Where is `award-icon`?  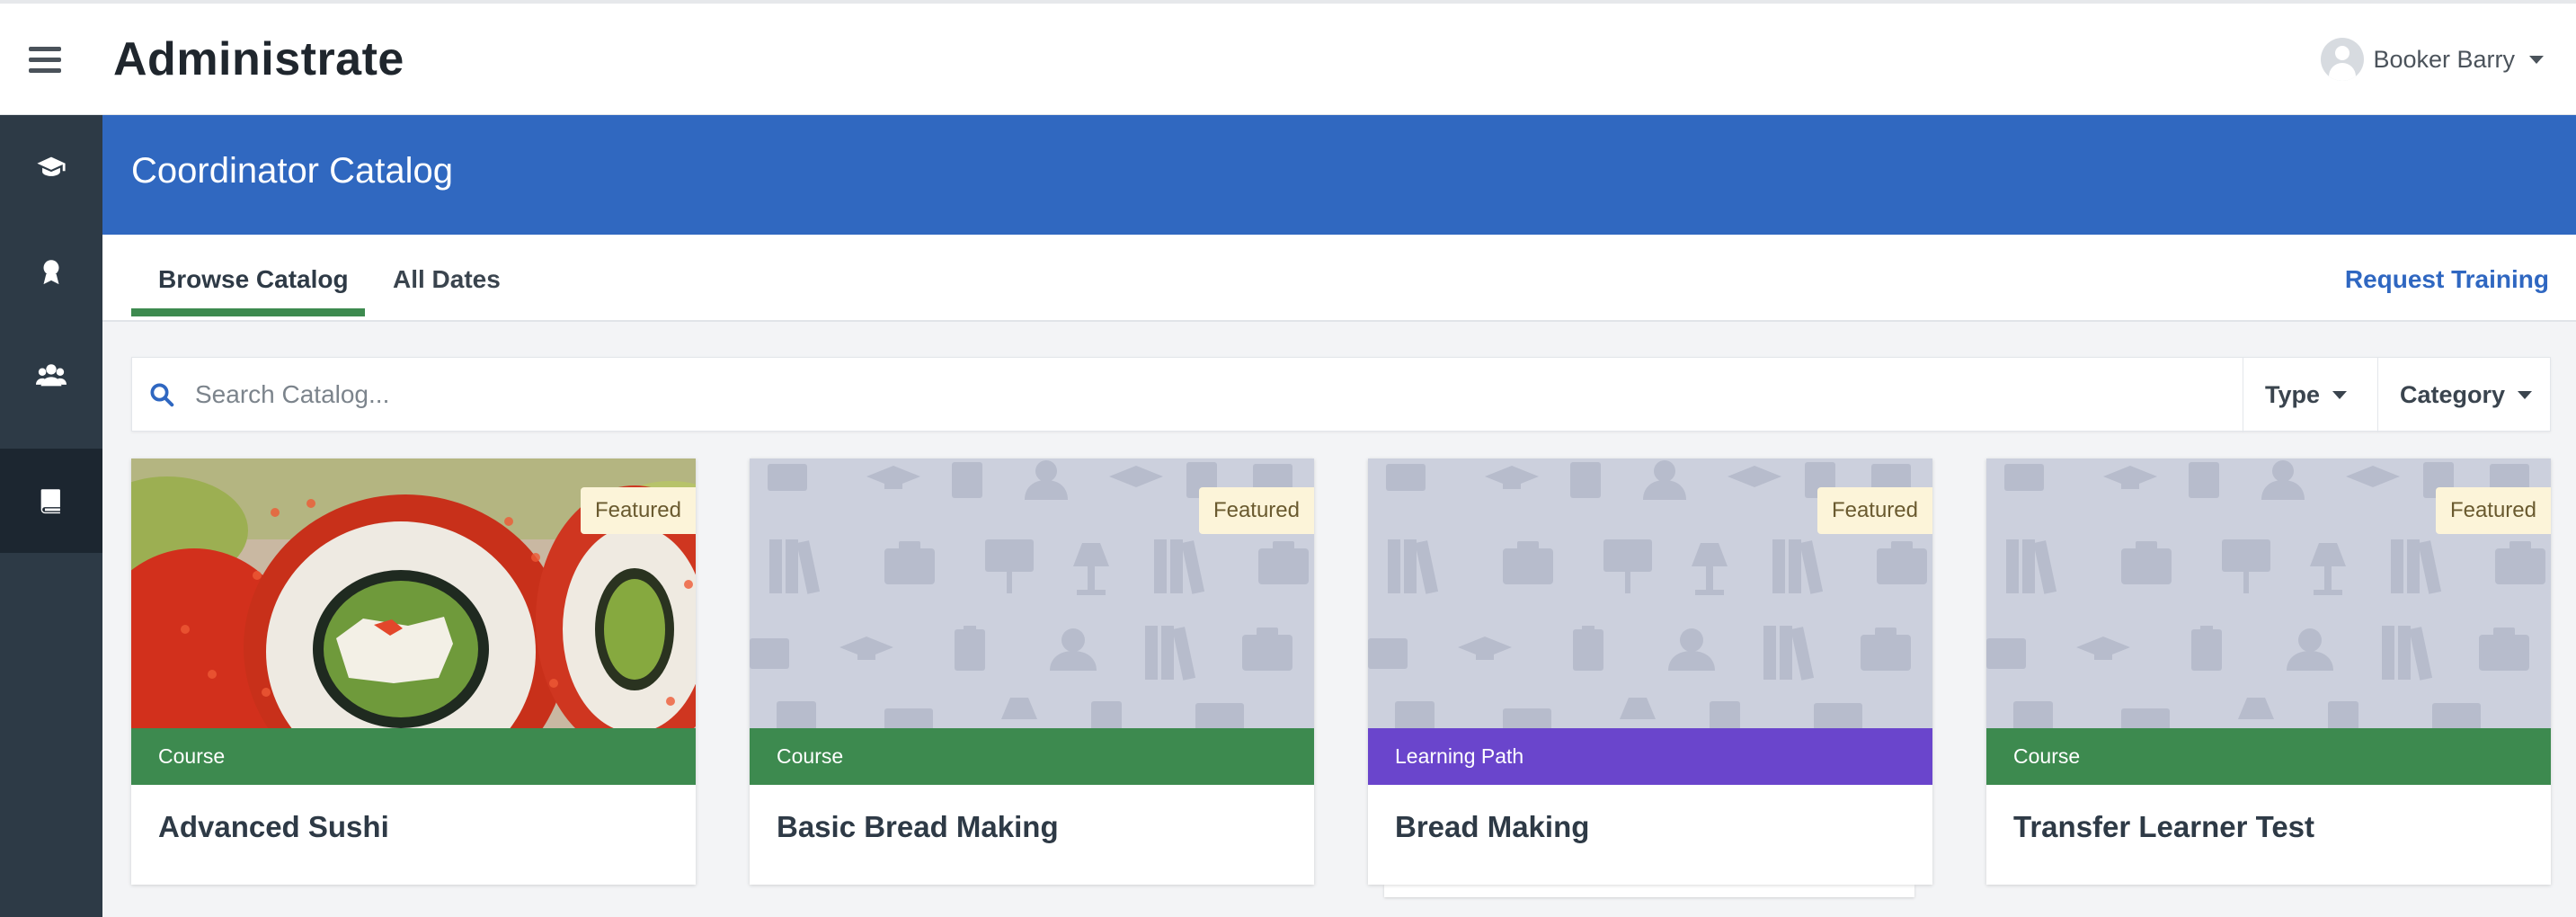 award-icon is located at coordinates (51, 272).